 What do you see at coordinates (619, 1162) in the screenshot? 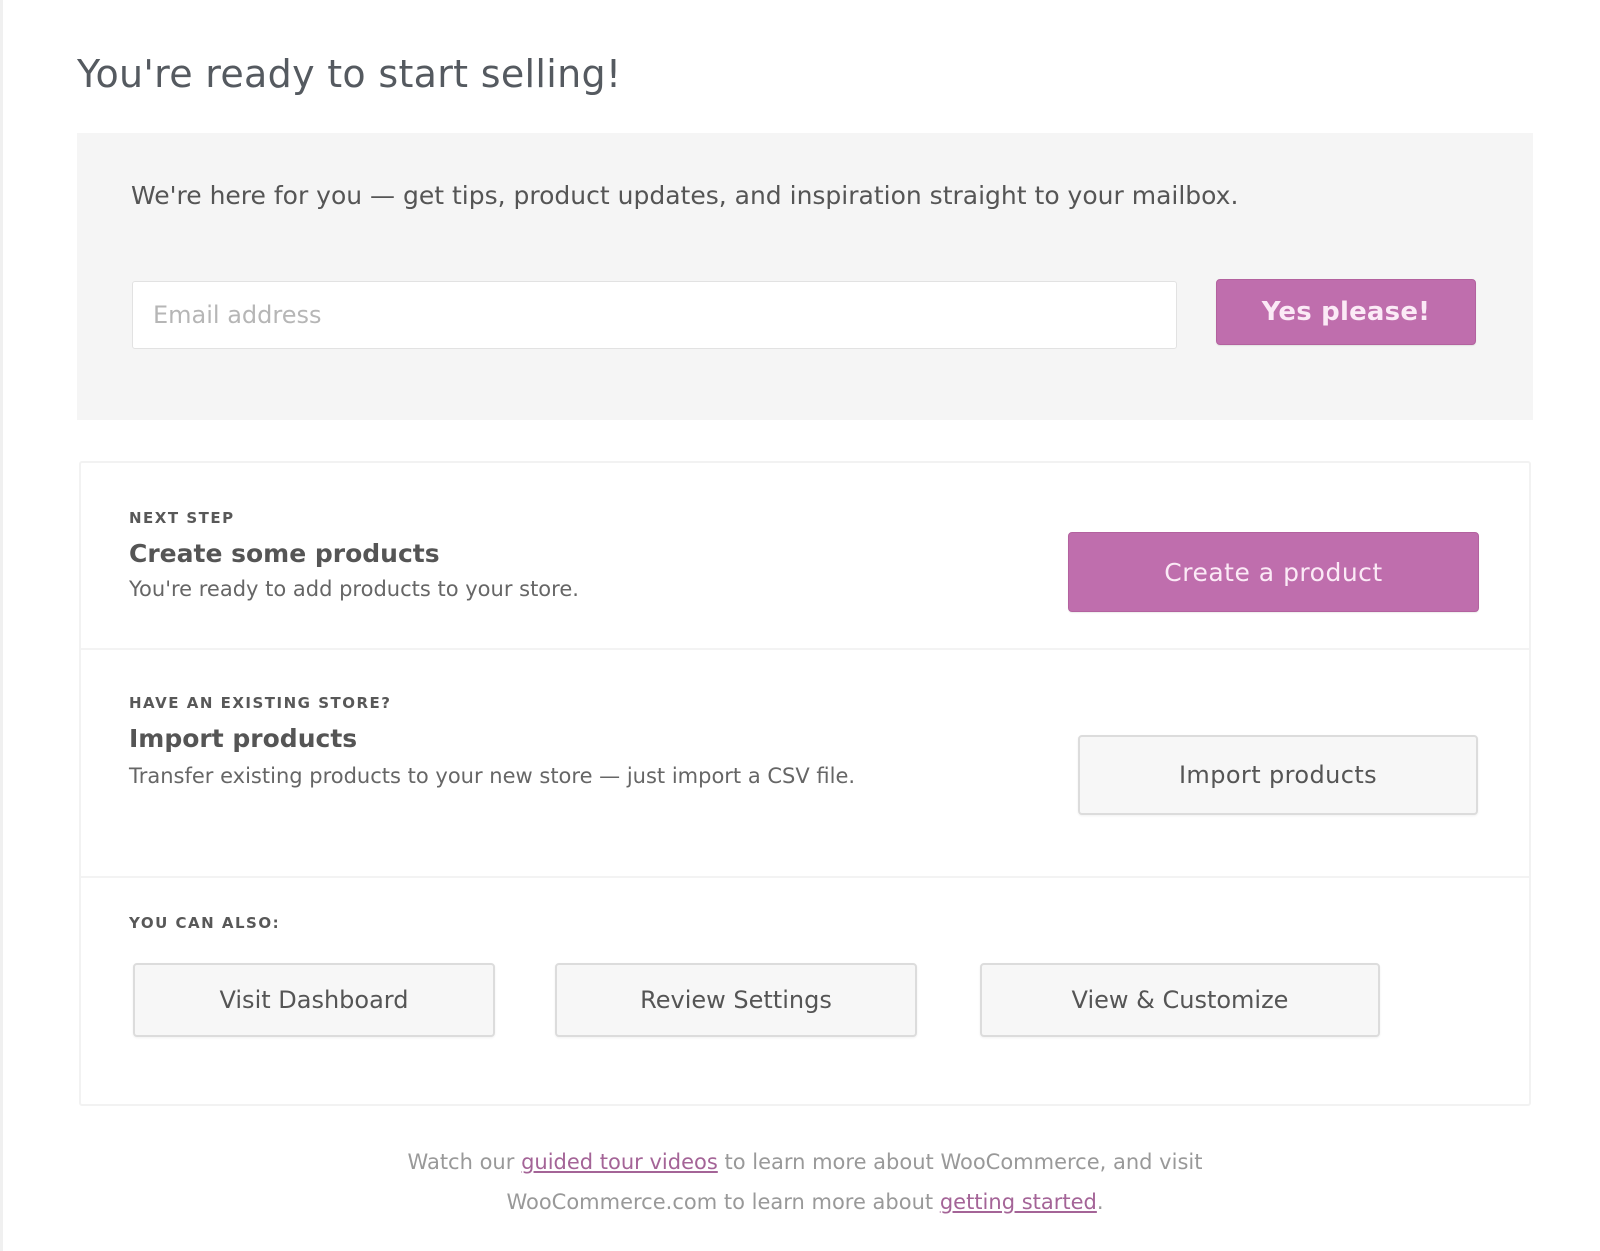
I see `guided-tour-videos-link: guided tour videos` at bounding box center [619, 1162].